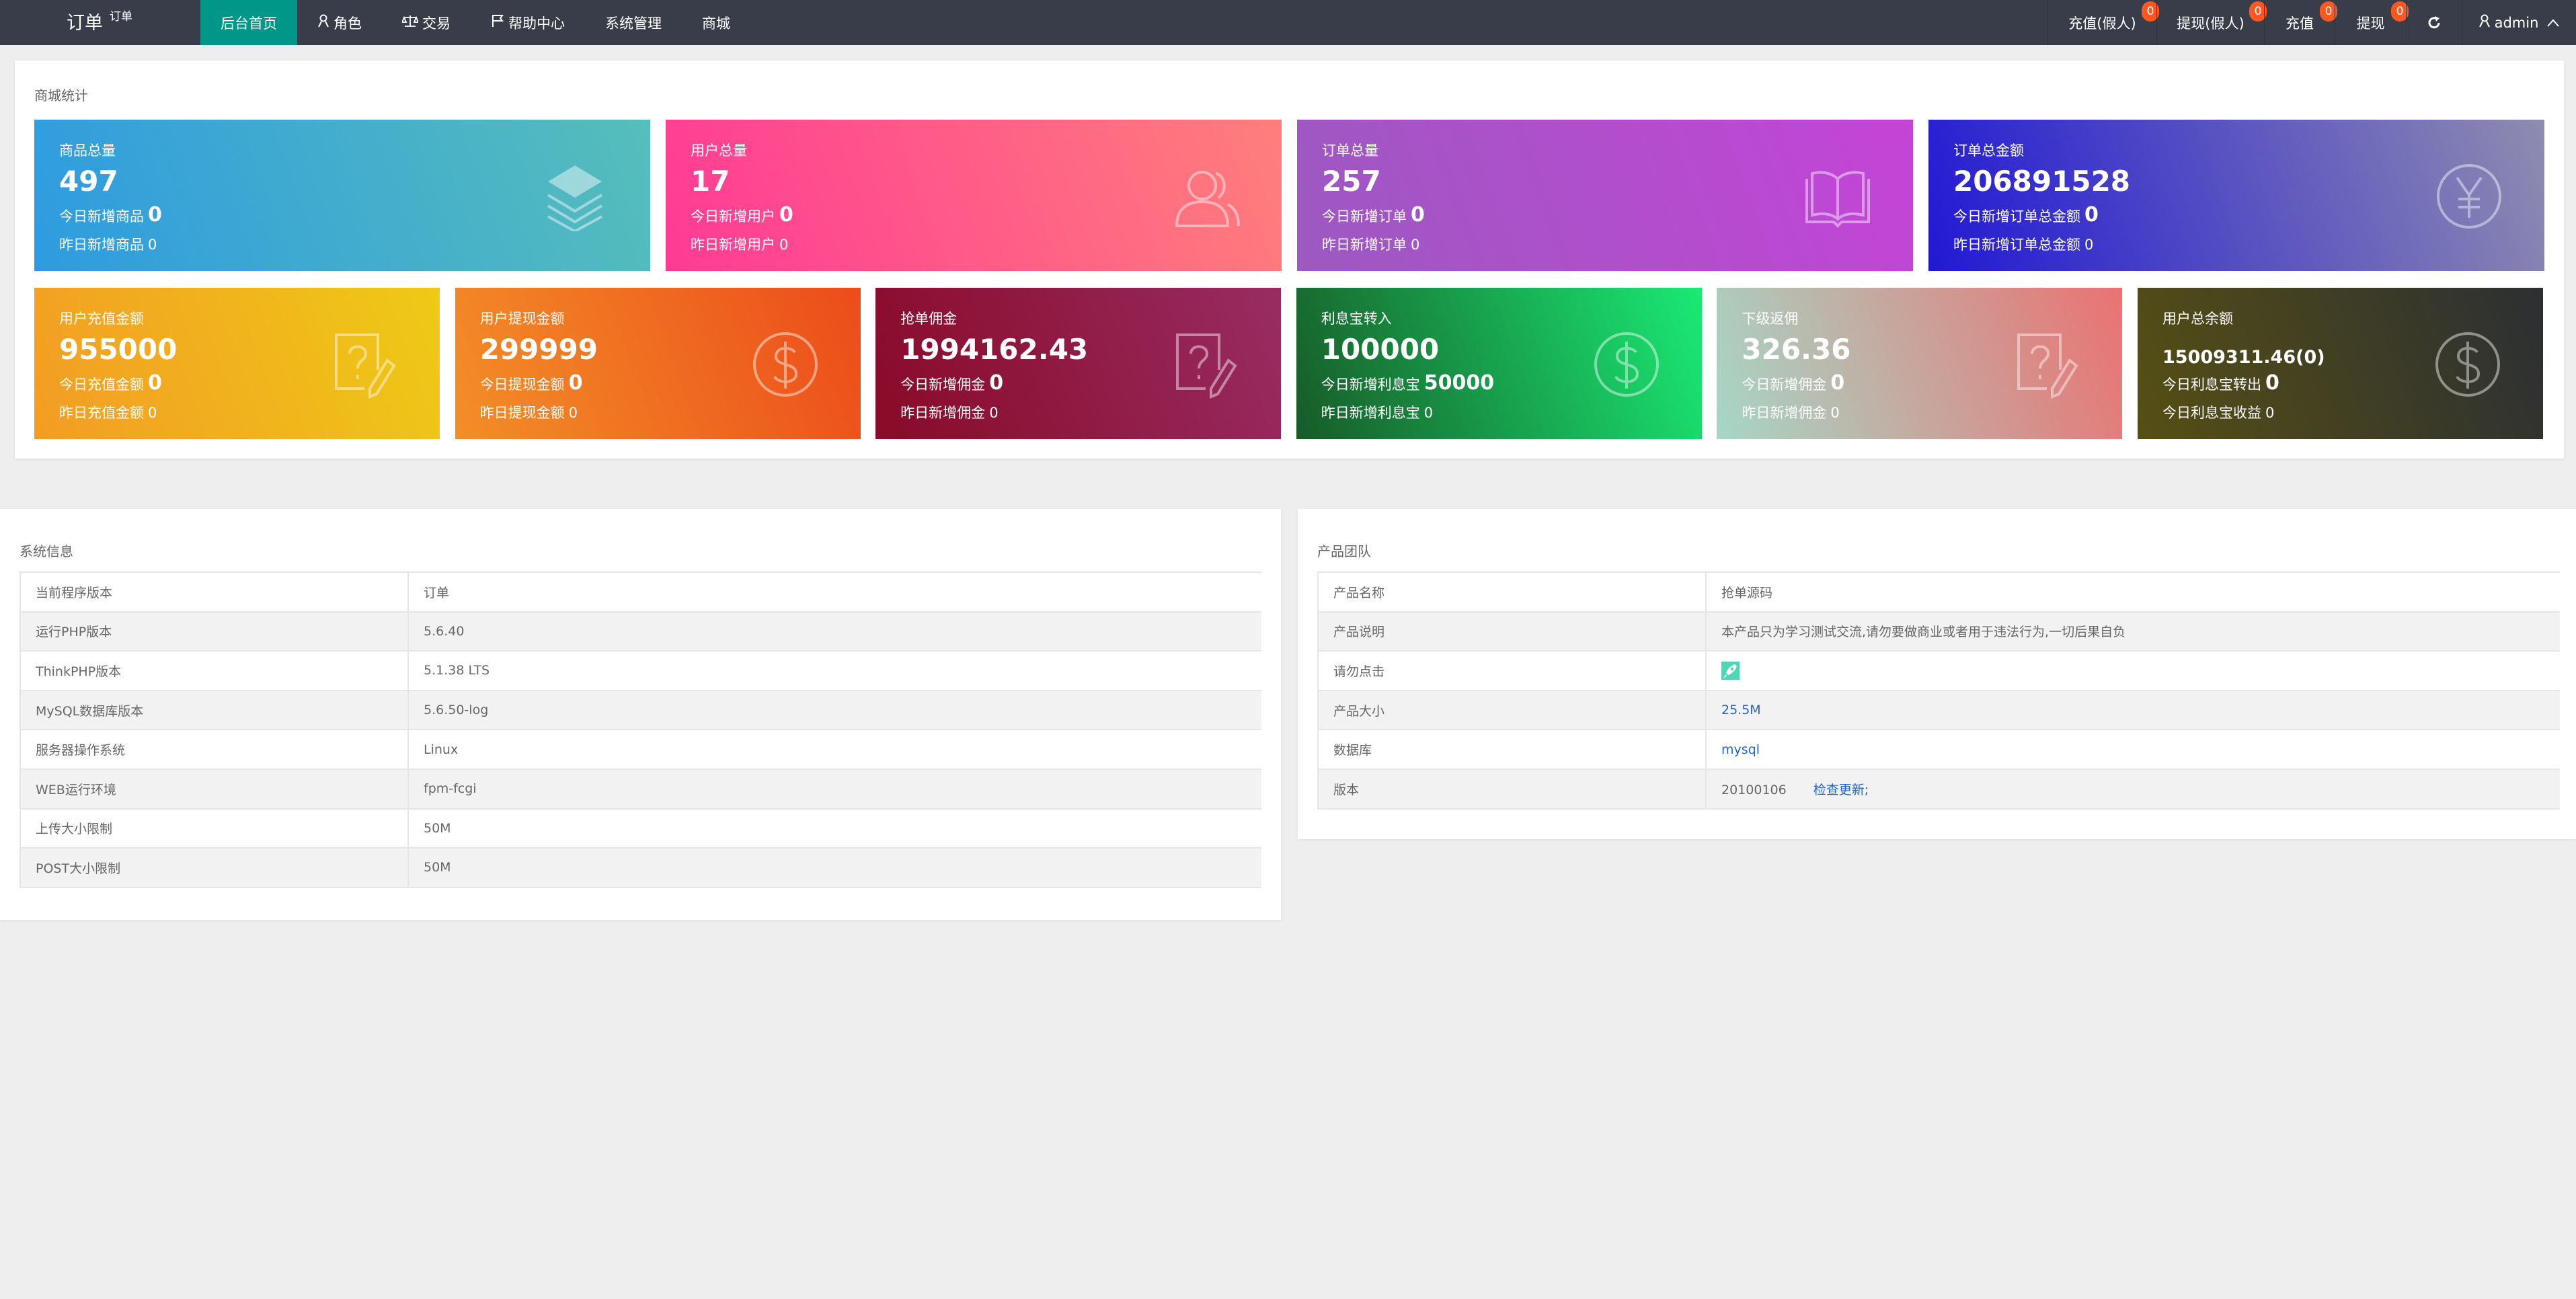  I want to click on table-row: WEB运行环境 fpm-fcgi, so click(640, 789).